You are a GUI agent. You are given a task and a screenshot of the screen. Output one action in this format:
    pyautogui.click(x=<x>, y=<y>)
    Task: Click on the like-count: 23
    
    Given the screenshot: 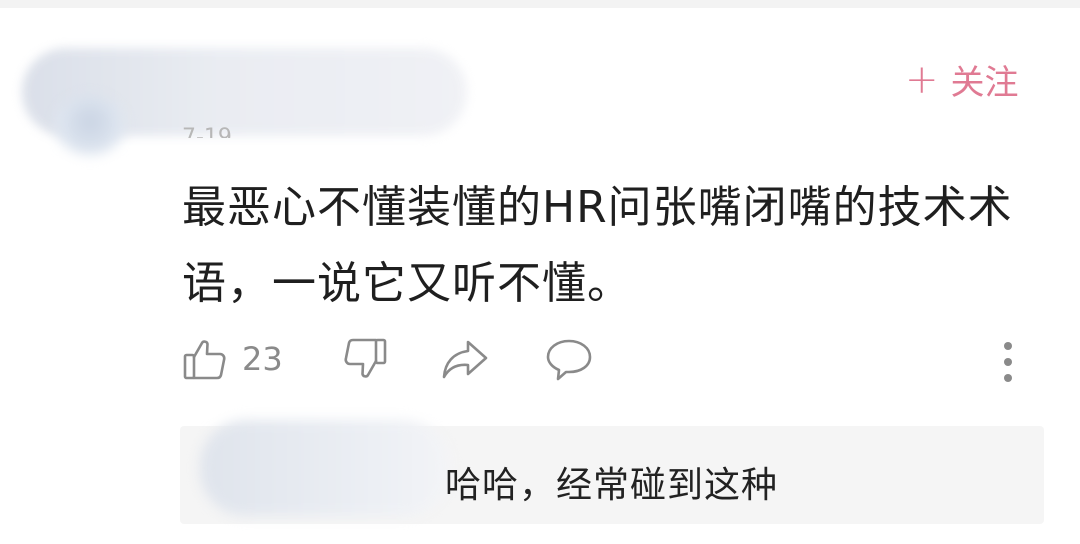 What is the action you would take?
    pyautogui.click(x=262, y=359)
    